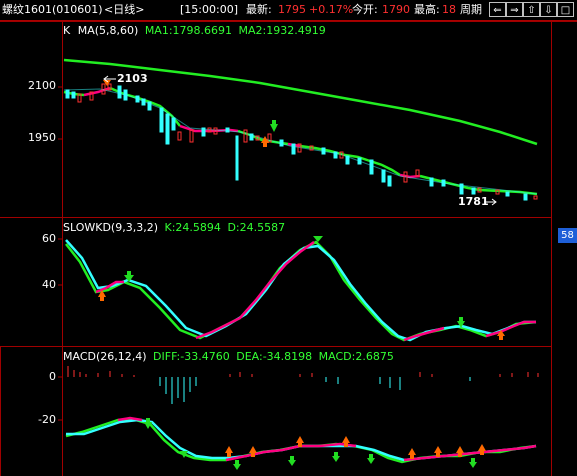 This screenshot has height=476, width=577. I want to click on price-tick-2100: 2100, so click(42, 85).